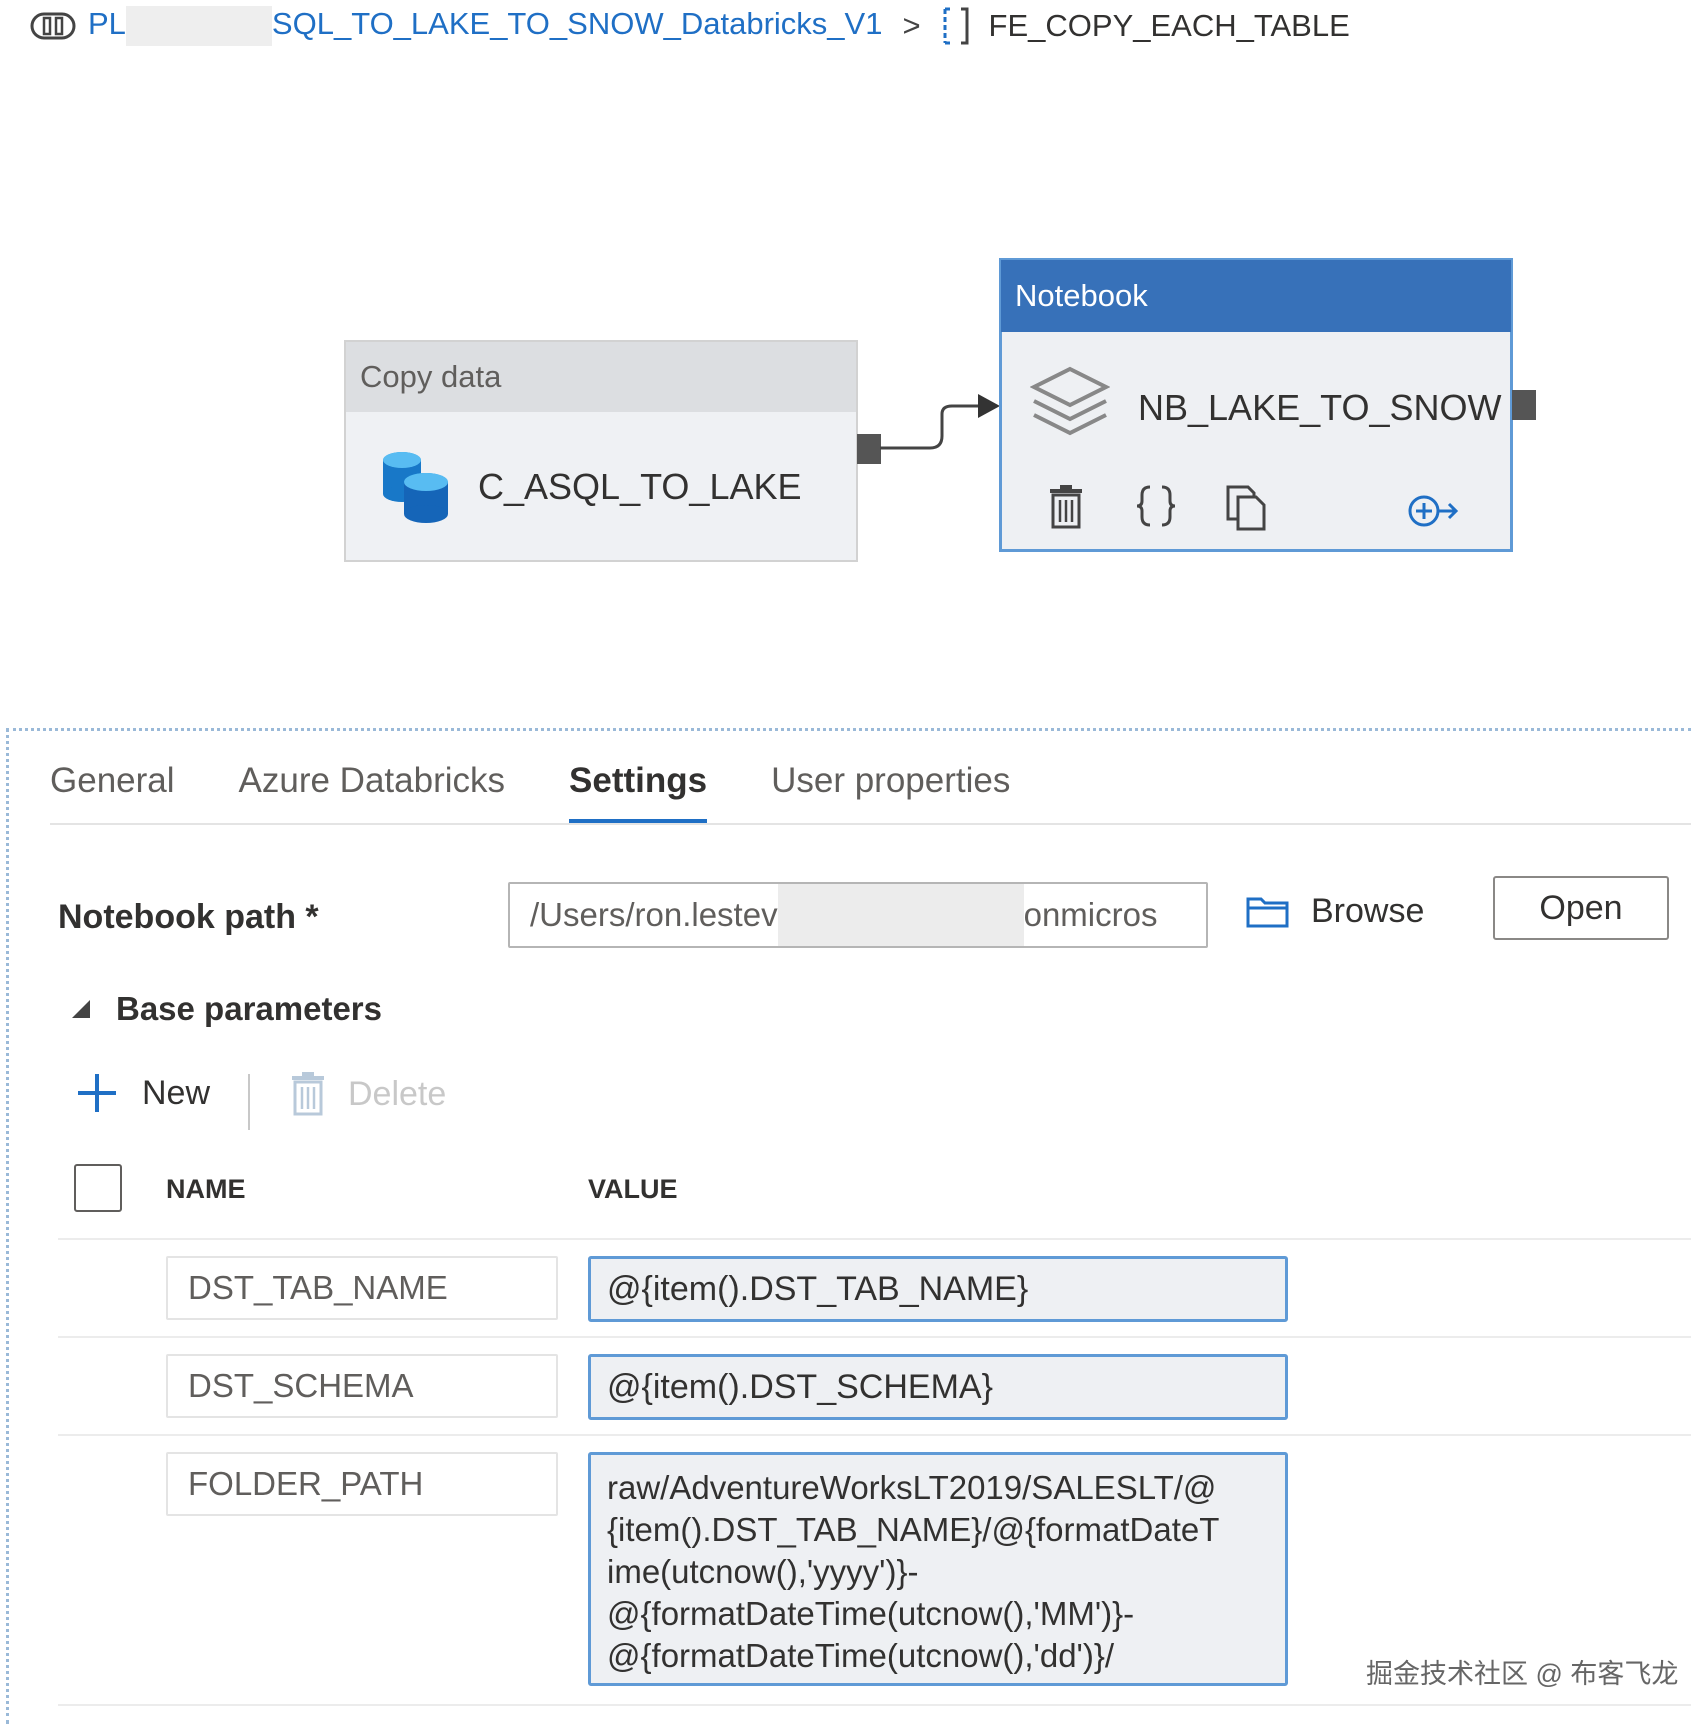 The height and width of the screenshot is (1724, 1691). I want to click on notebook-activity: Notebook NB_LAKE_TO_SNOW, so click(1256, 405).